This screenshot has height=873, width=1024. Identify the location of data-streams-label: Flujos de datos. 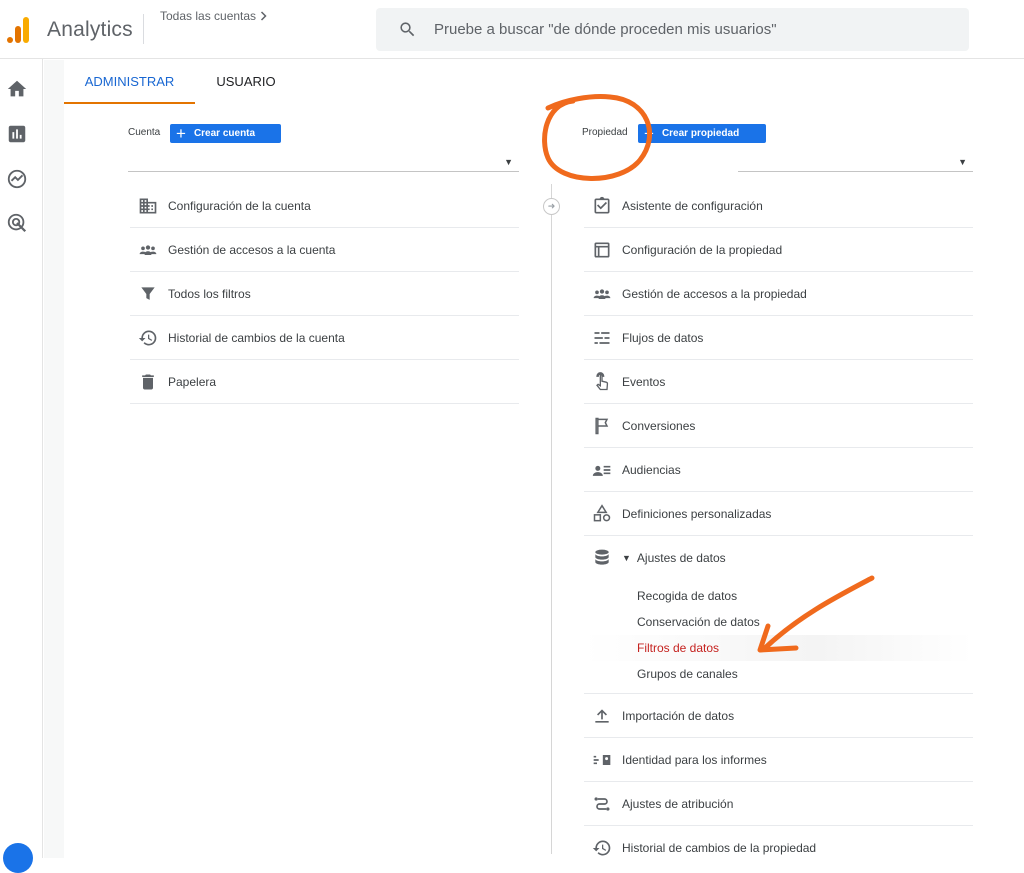
(663, 337).